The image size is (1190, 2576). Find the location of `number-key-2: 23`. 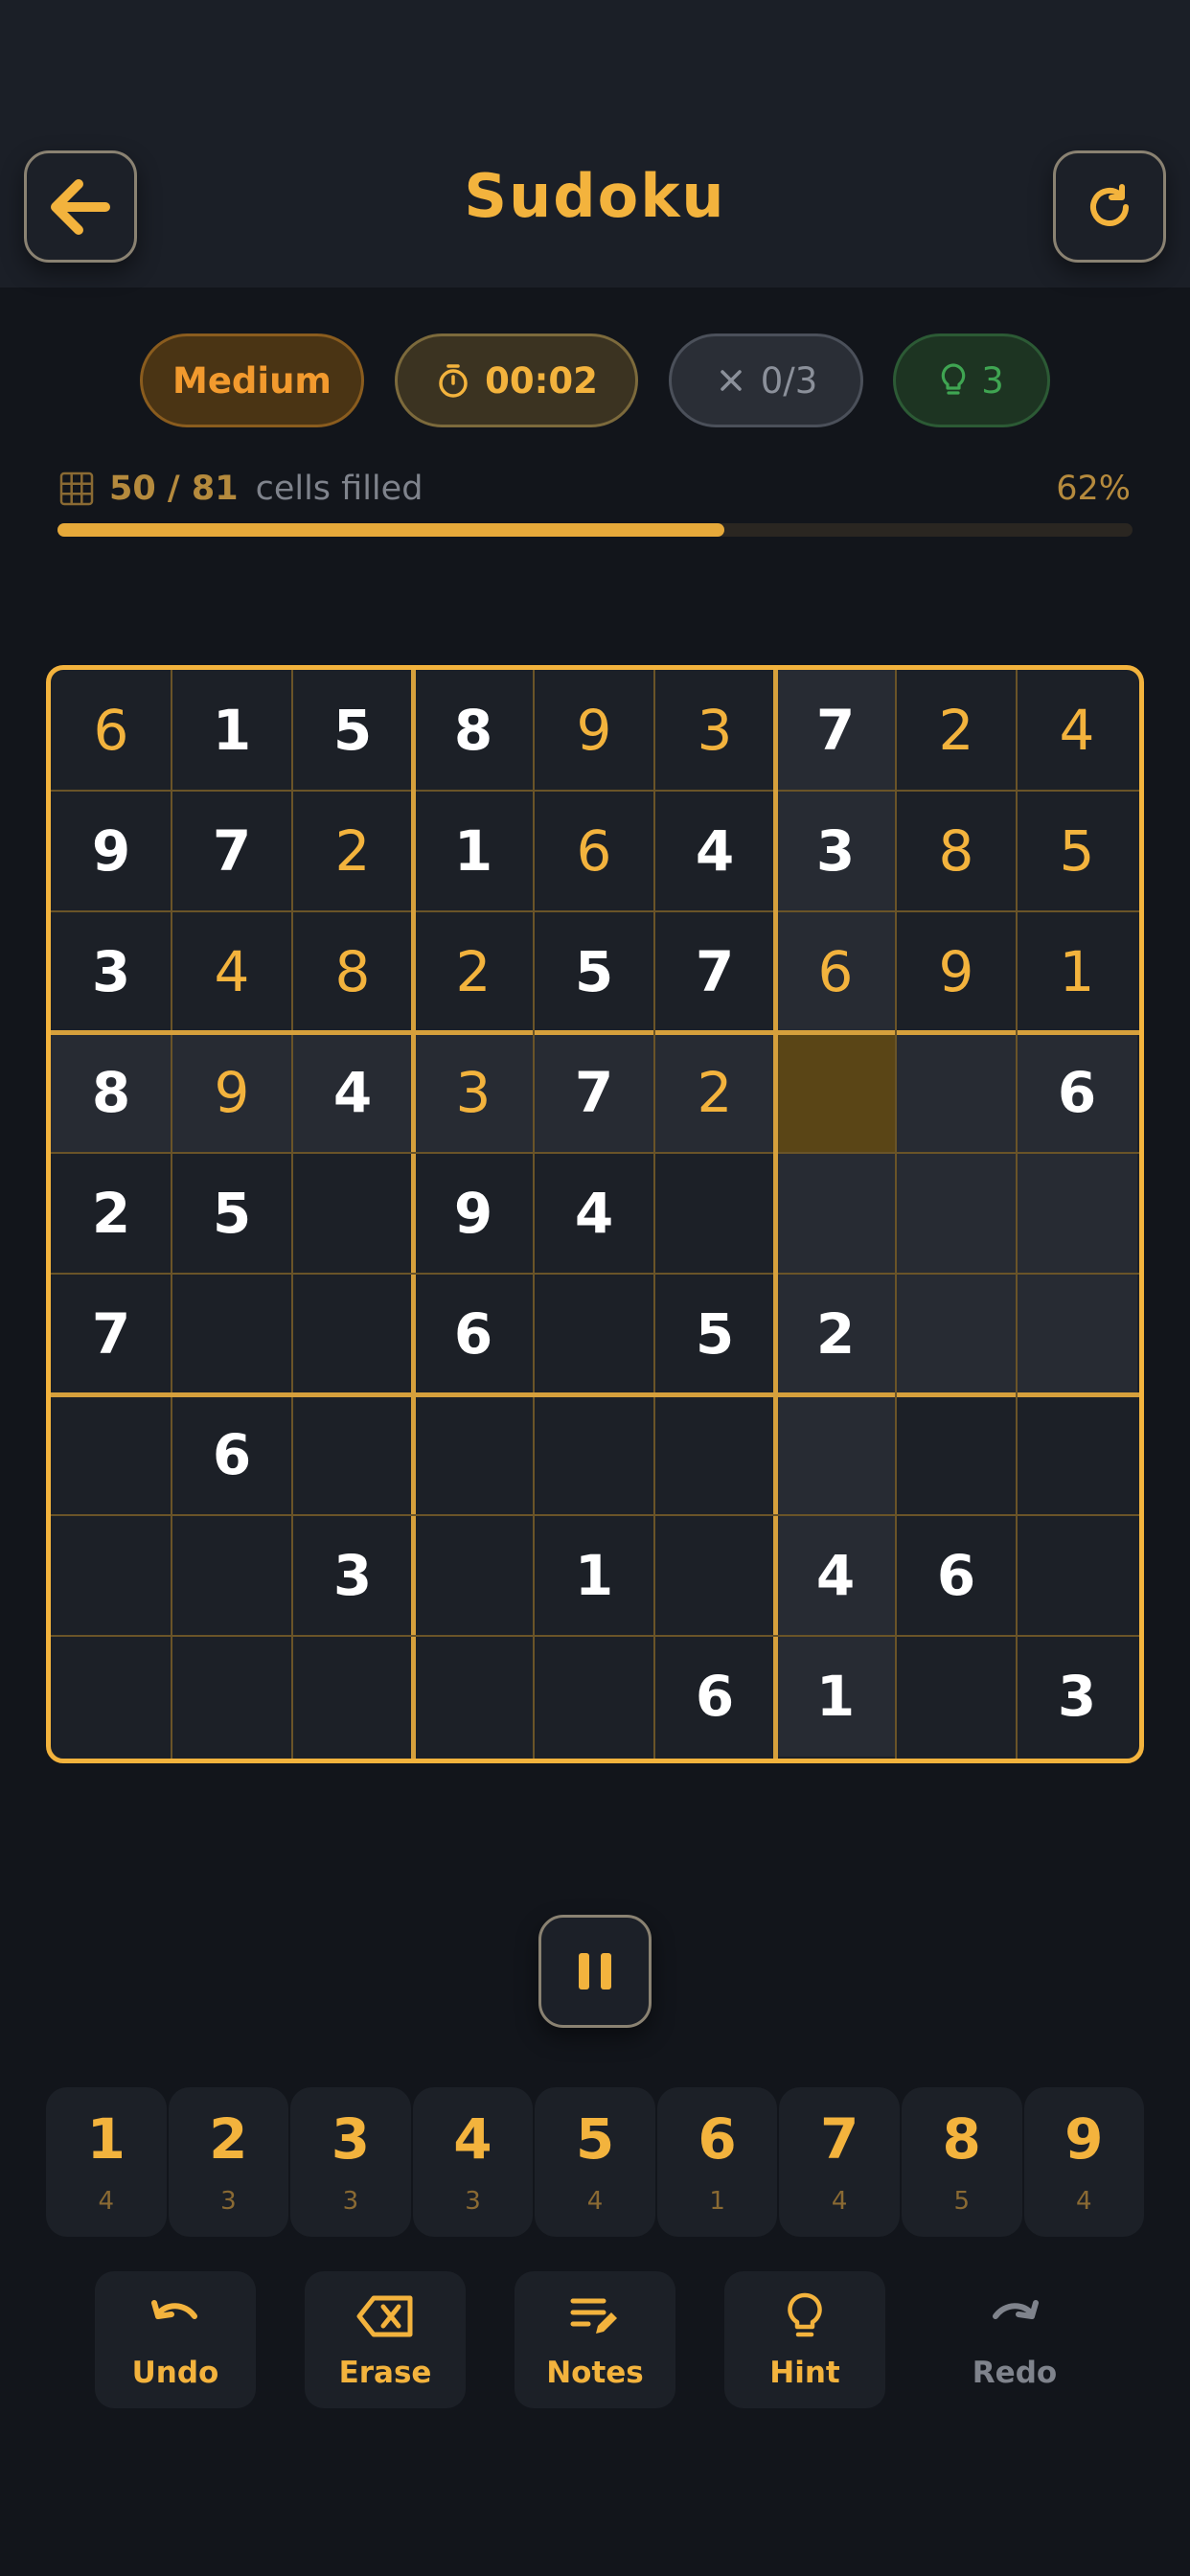

number-key-2: 23 is located at coordinates (229, 2162).